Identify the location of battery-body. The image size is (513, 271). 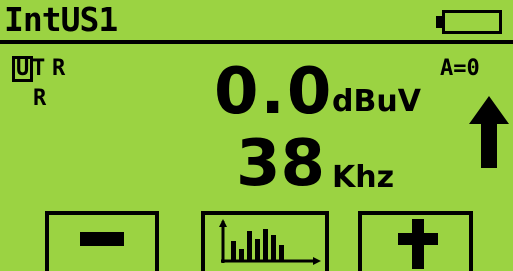
(472, 22).